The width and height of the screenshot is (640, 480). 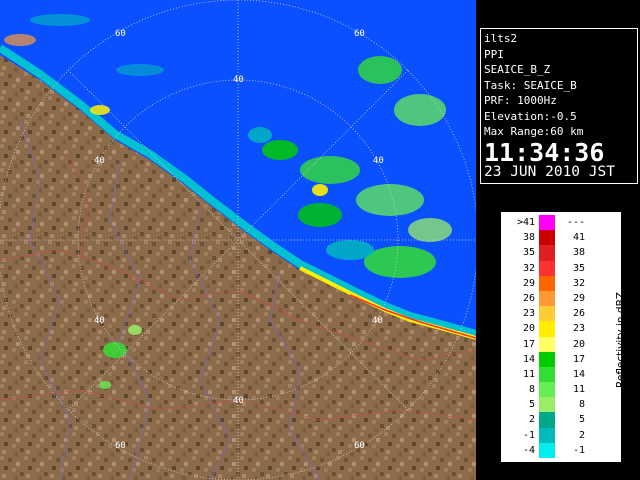 What do you see at coordinates (531, 405) in the screenshot?
I see `legend-low-value: 5` at bounding box center [531, 405].